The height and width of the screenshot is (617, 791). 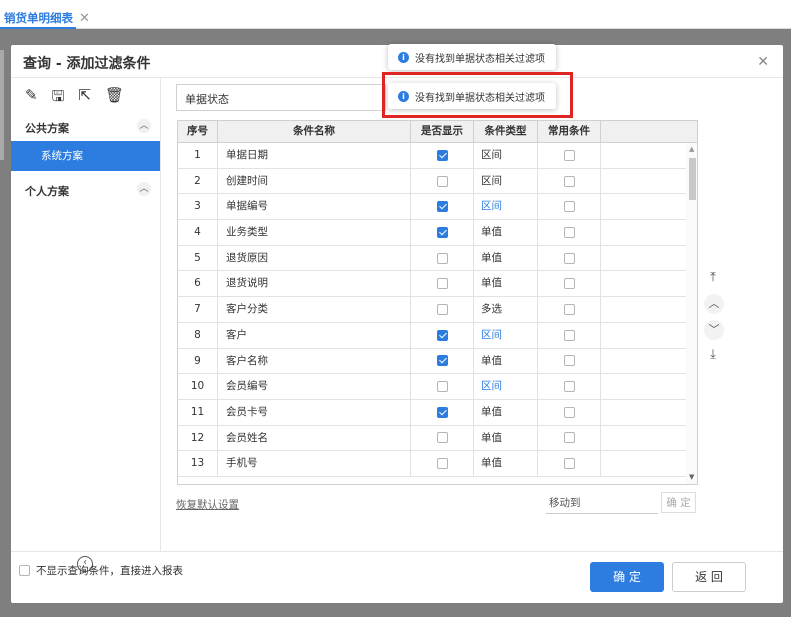 I want to click on move-to-input: 移动到, so click(x=602, y=504).